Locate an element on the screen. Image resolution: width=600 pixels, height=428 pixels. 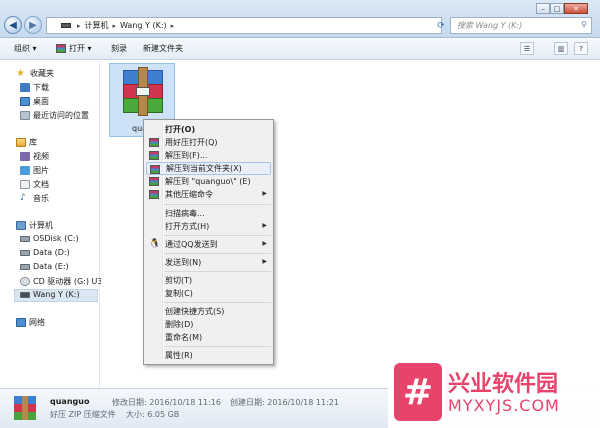
new-folder-button: 新建文件夹 is located at coordinates (163, 48).